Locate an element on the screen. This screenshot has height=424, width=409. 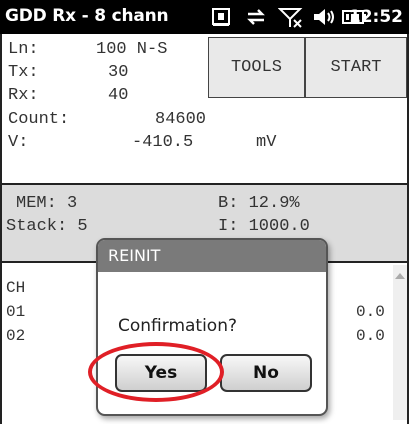
table-header-ch: CH is located at coordinates (16, 288).